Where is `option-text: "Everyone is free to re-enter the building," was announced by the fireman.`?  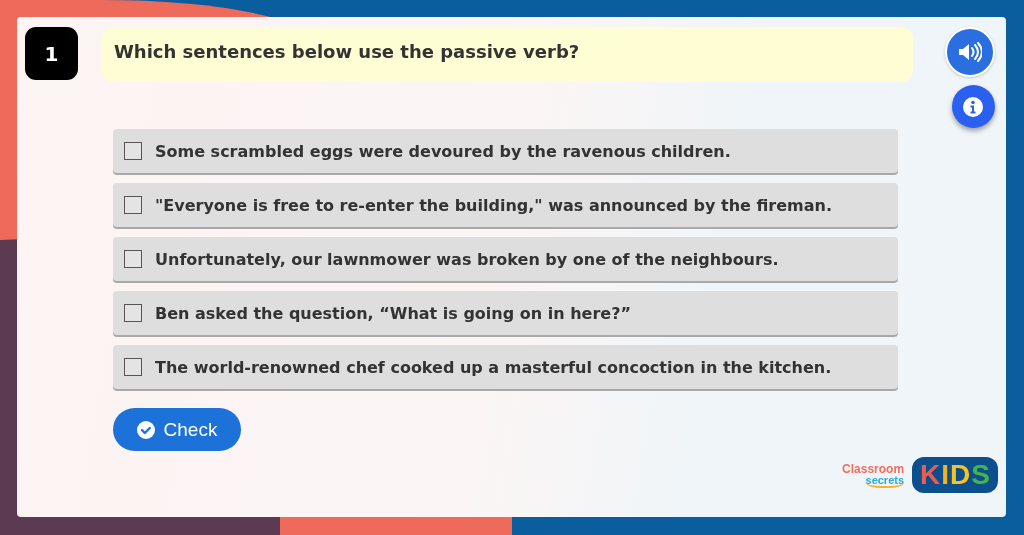 option-text: "Everyone is free to re-enter the building," was announced by the fireman. is located at coordinates (494, 205).